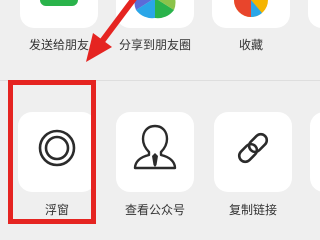 Image resolution: width=320 pixels, height=240 pixels. Describe the element at coordinates (251, 9) in the screenshot. I see `favorite-icon` at that location.